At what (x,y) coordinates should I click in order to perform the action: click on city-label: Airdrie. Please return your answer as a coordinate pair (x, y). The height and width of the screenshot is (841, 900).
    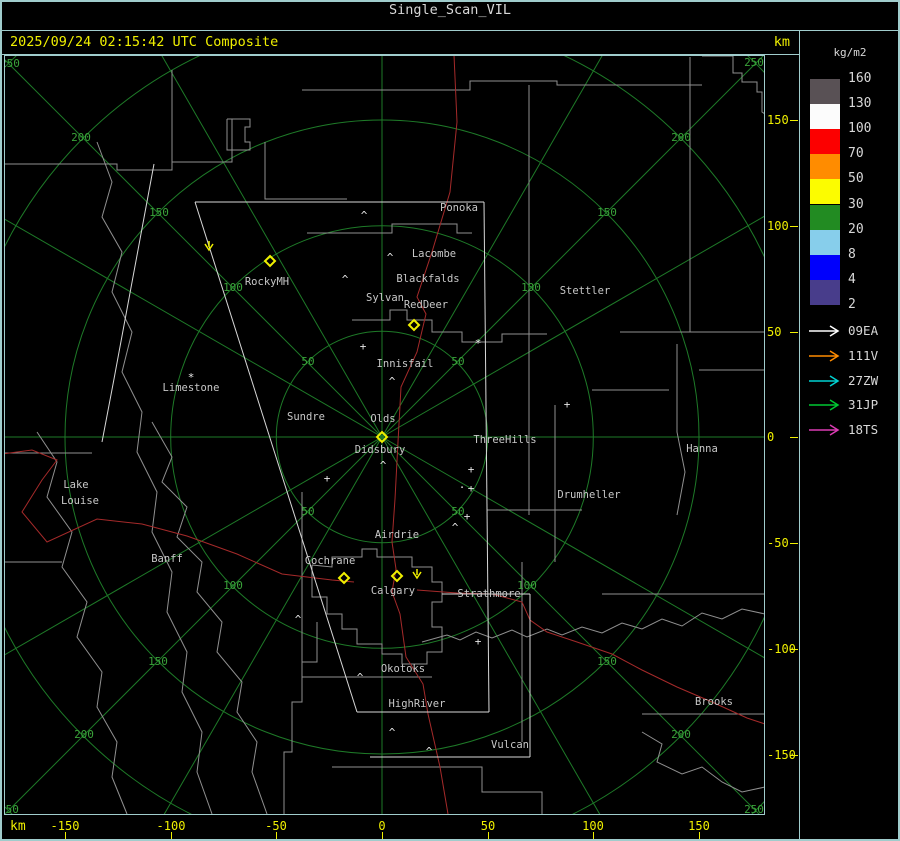
    Looking at the image, I should click on (397, 535).